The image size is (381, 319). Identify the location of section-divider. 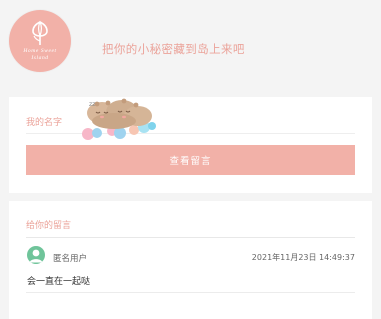
(190, 237).